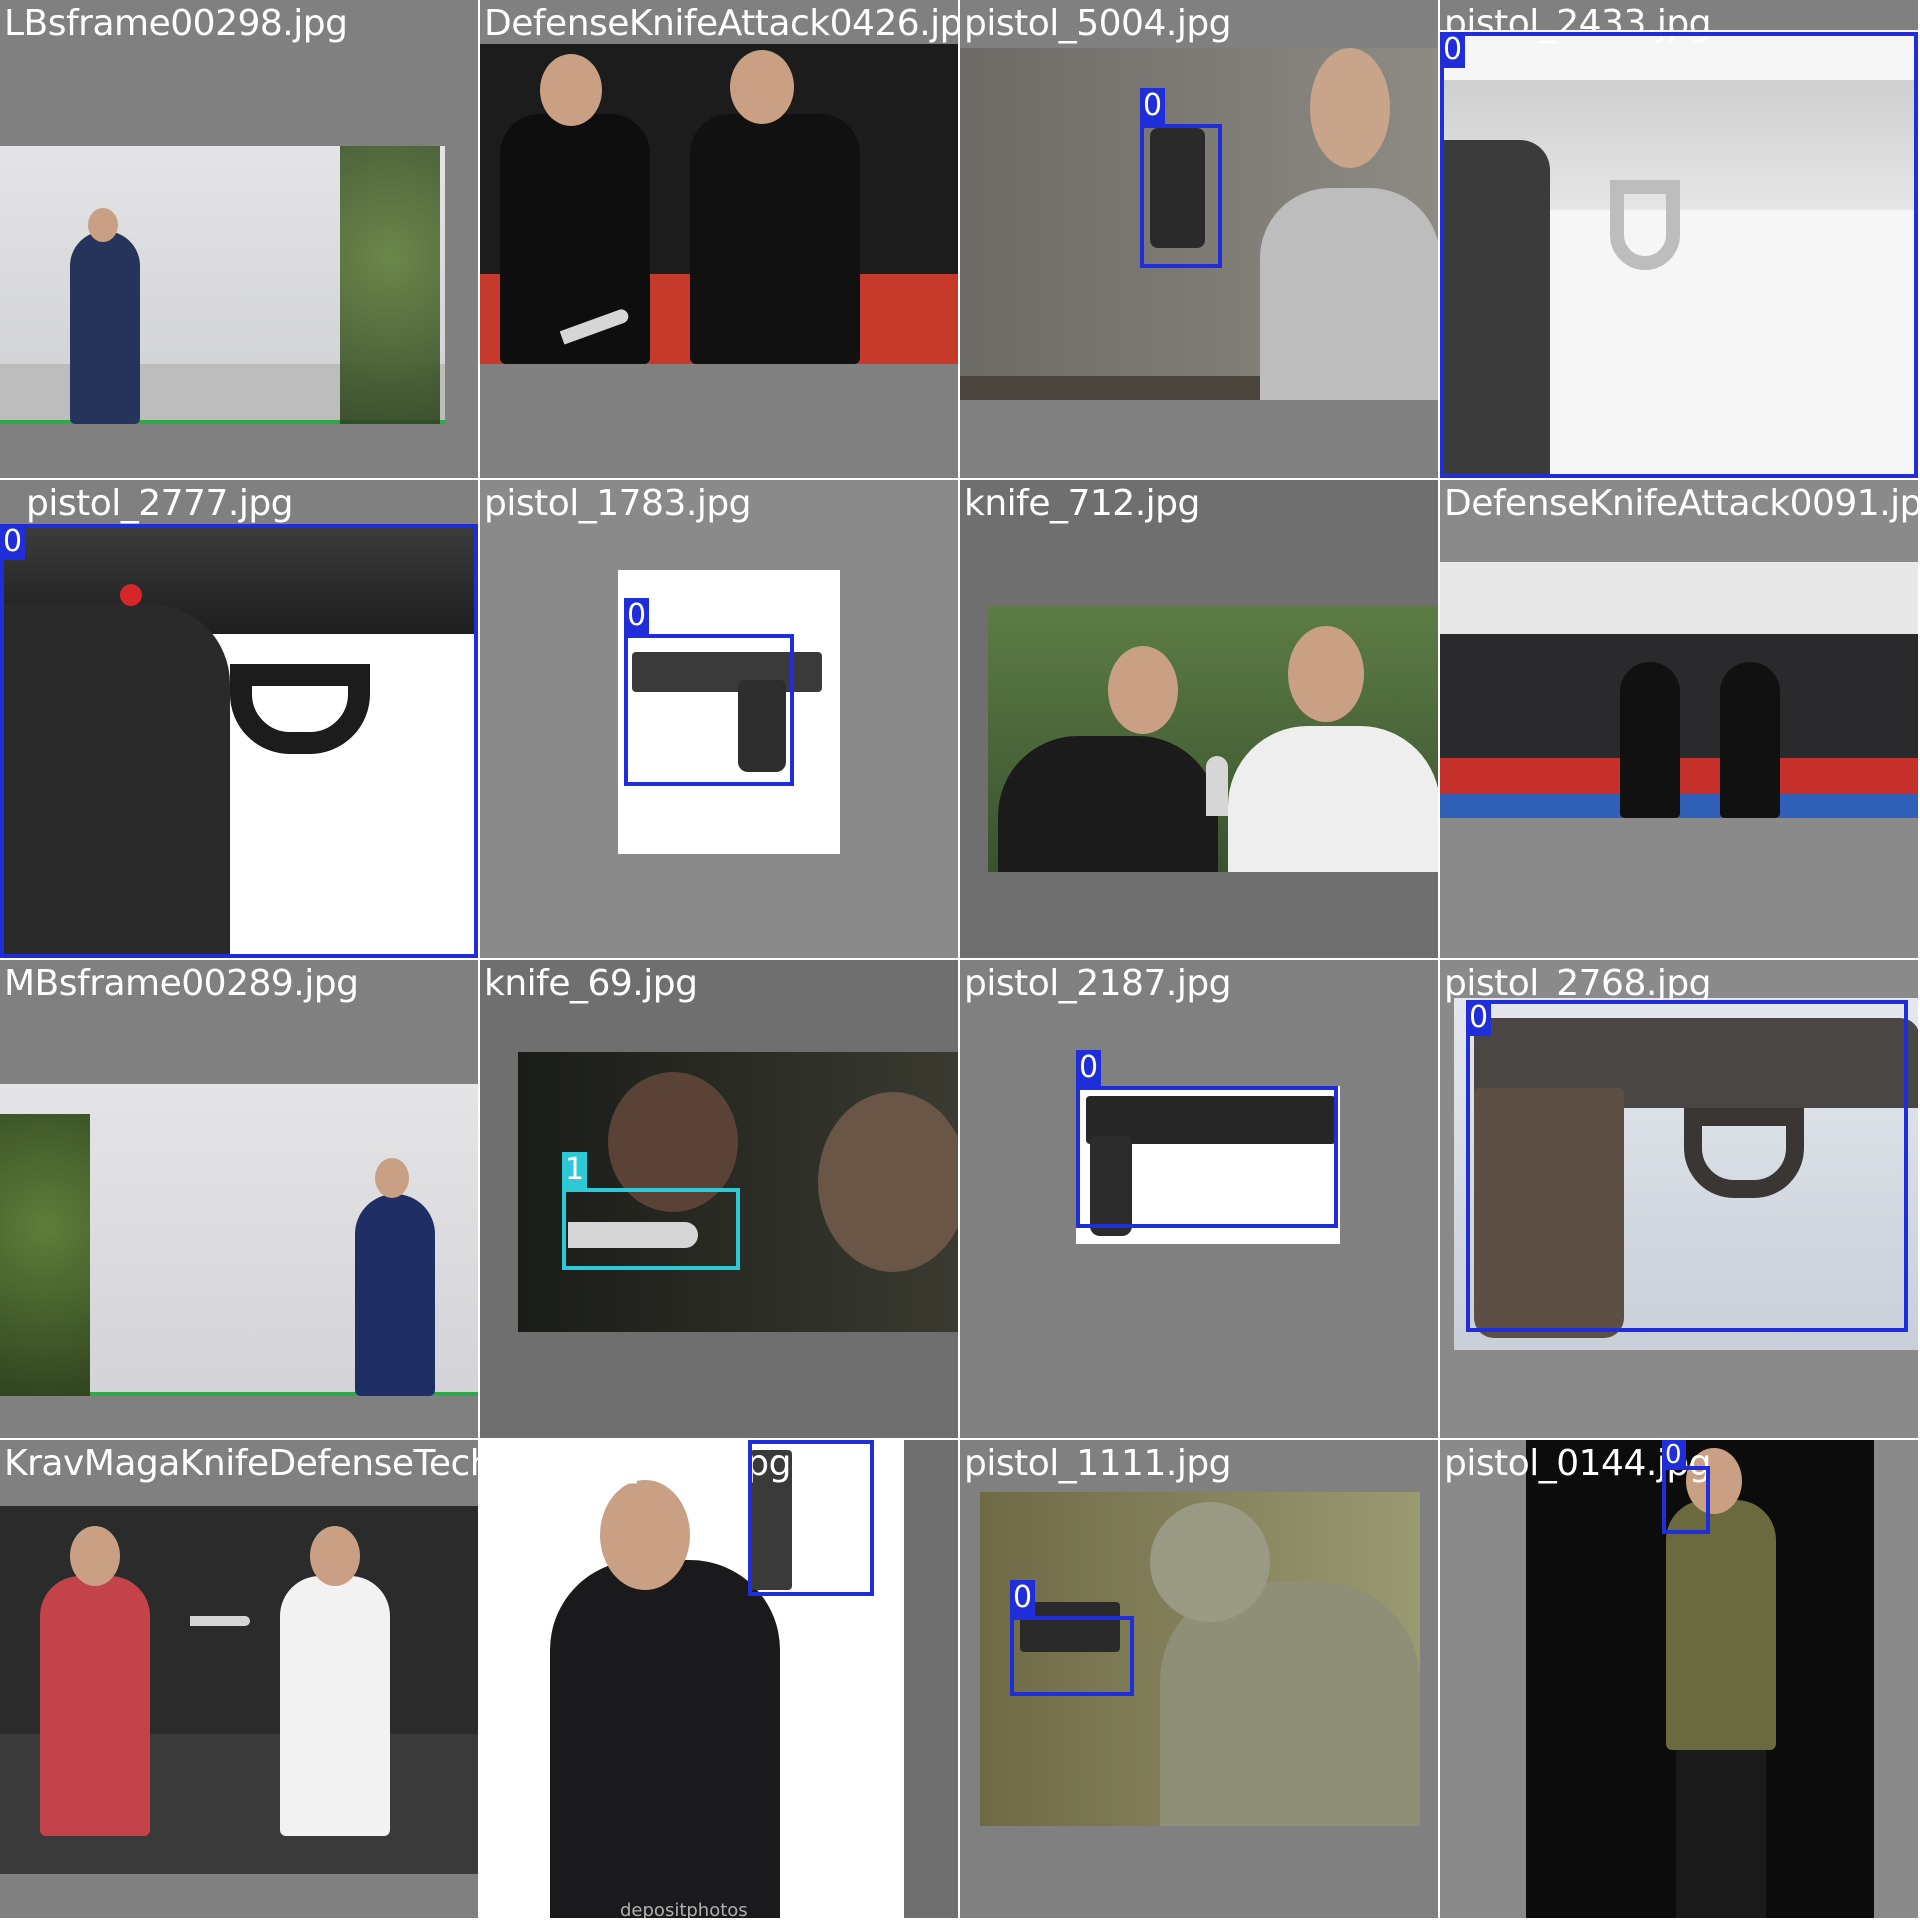 The width and height of the screenshot is (1920, 1920). Describe the element at coordinates (1082, 503) in the screenshot. I see `filename-label: knife_712.jpg` at that location.